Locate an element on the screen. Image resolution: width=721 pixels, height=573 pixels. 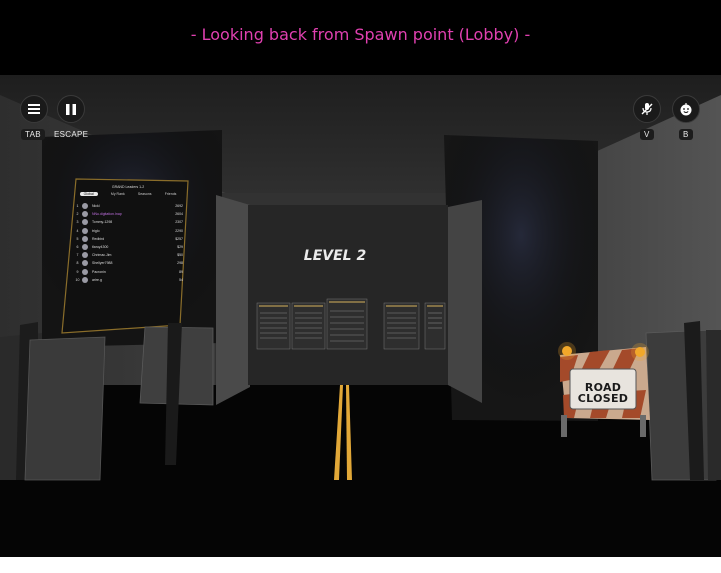
emote-key-label: B is located at coordinates (686, 134).